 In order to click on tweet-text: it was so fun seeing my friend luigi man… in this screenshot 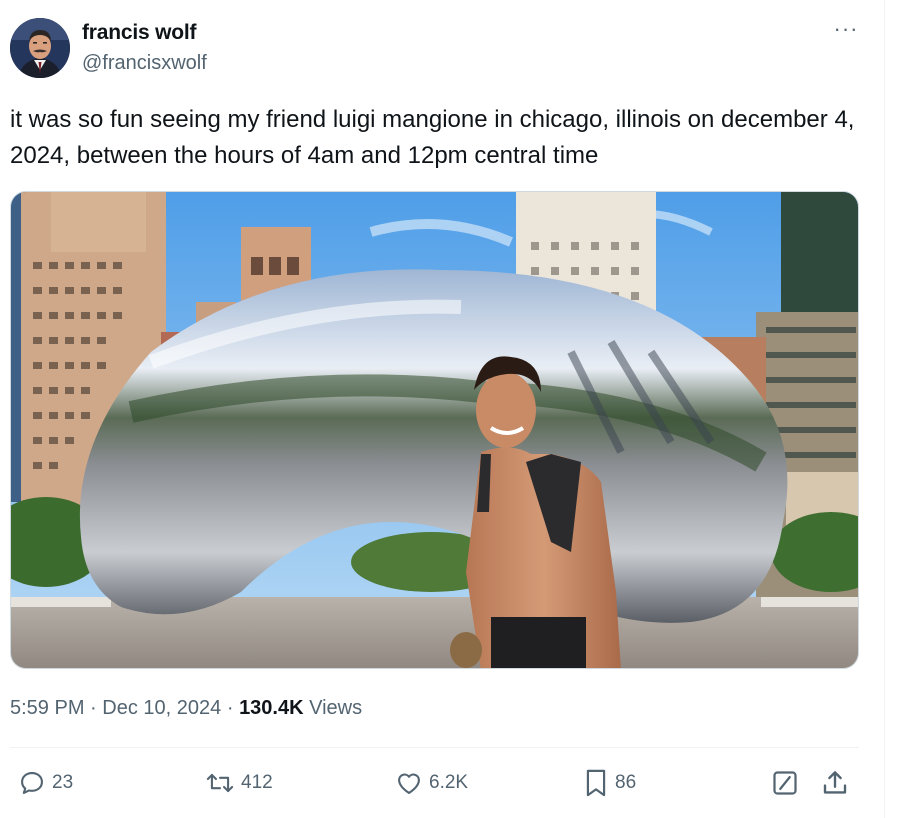, I will do `click(432, 137)`.